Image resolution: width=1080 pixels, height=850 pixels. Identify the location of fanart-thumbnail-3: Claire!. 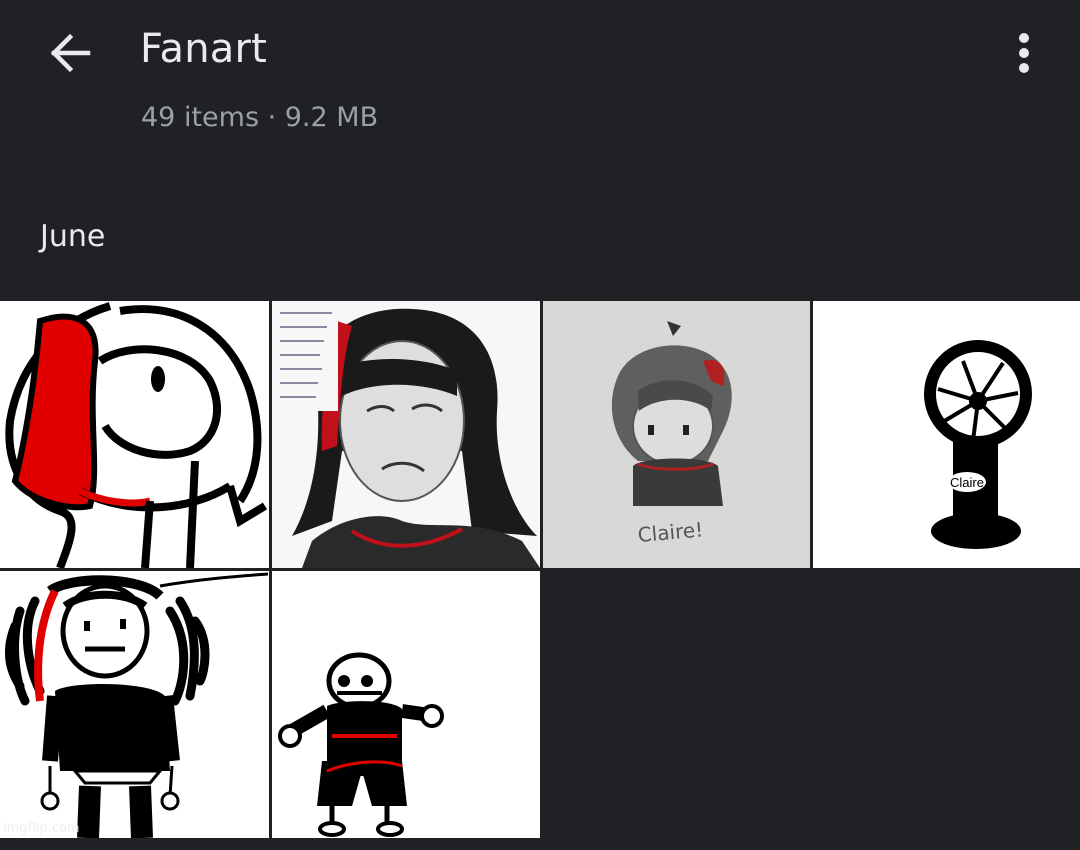
(676, 434).